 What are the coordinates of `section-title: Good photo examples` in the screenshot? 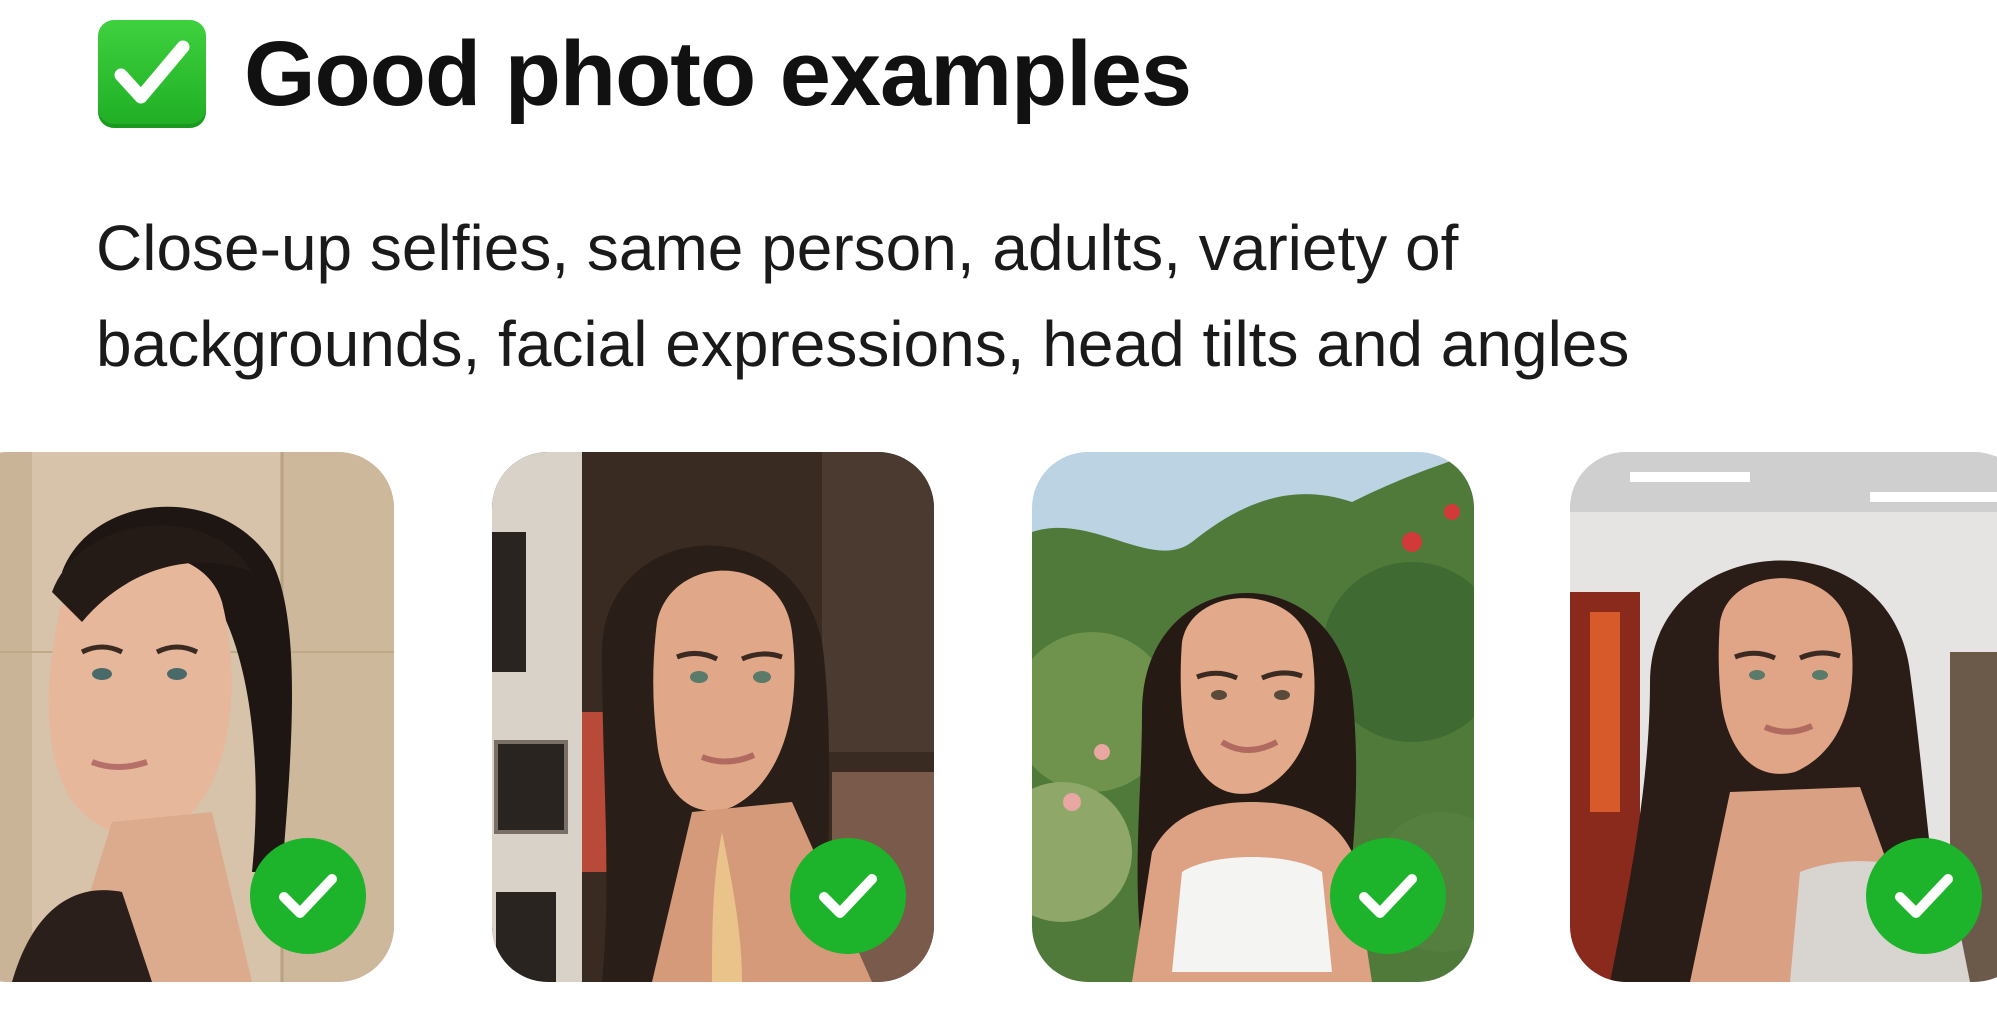 It's located at (718, 74).